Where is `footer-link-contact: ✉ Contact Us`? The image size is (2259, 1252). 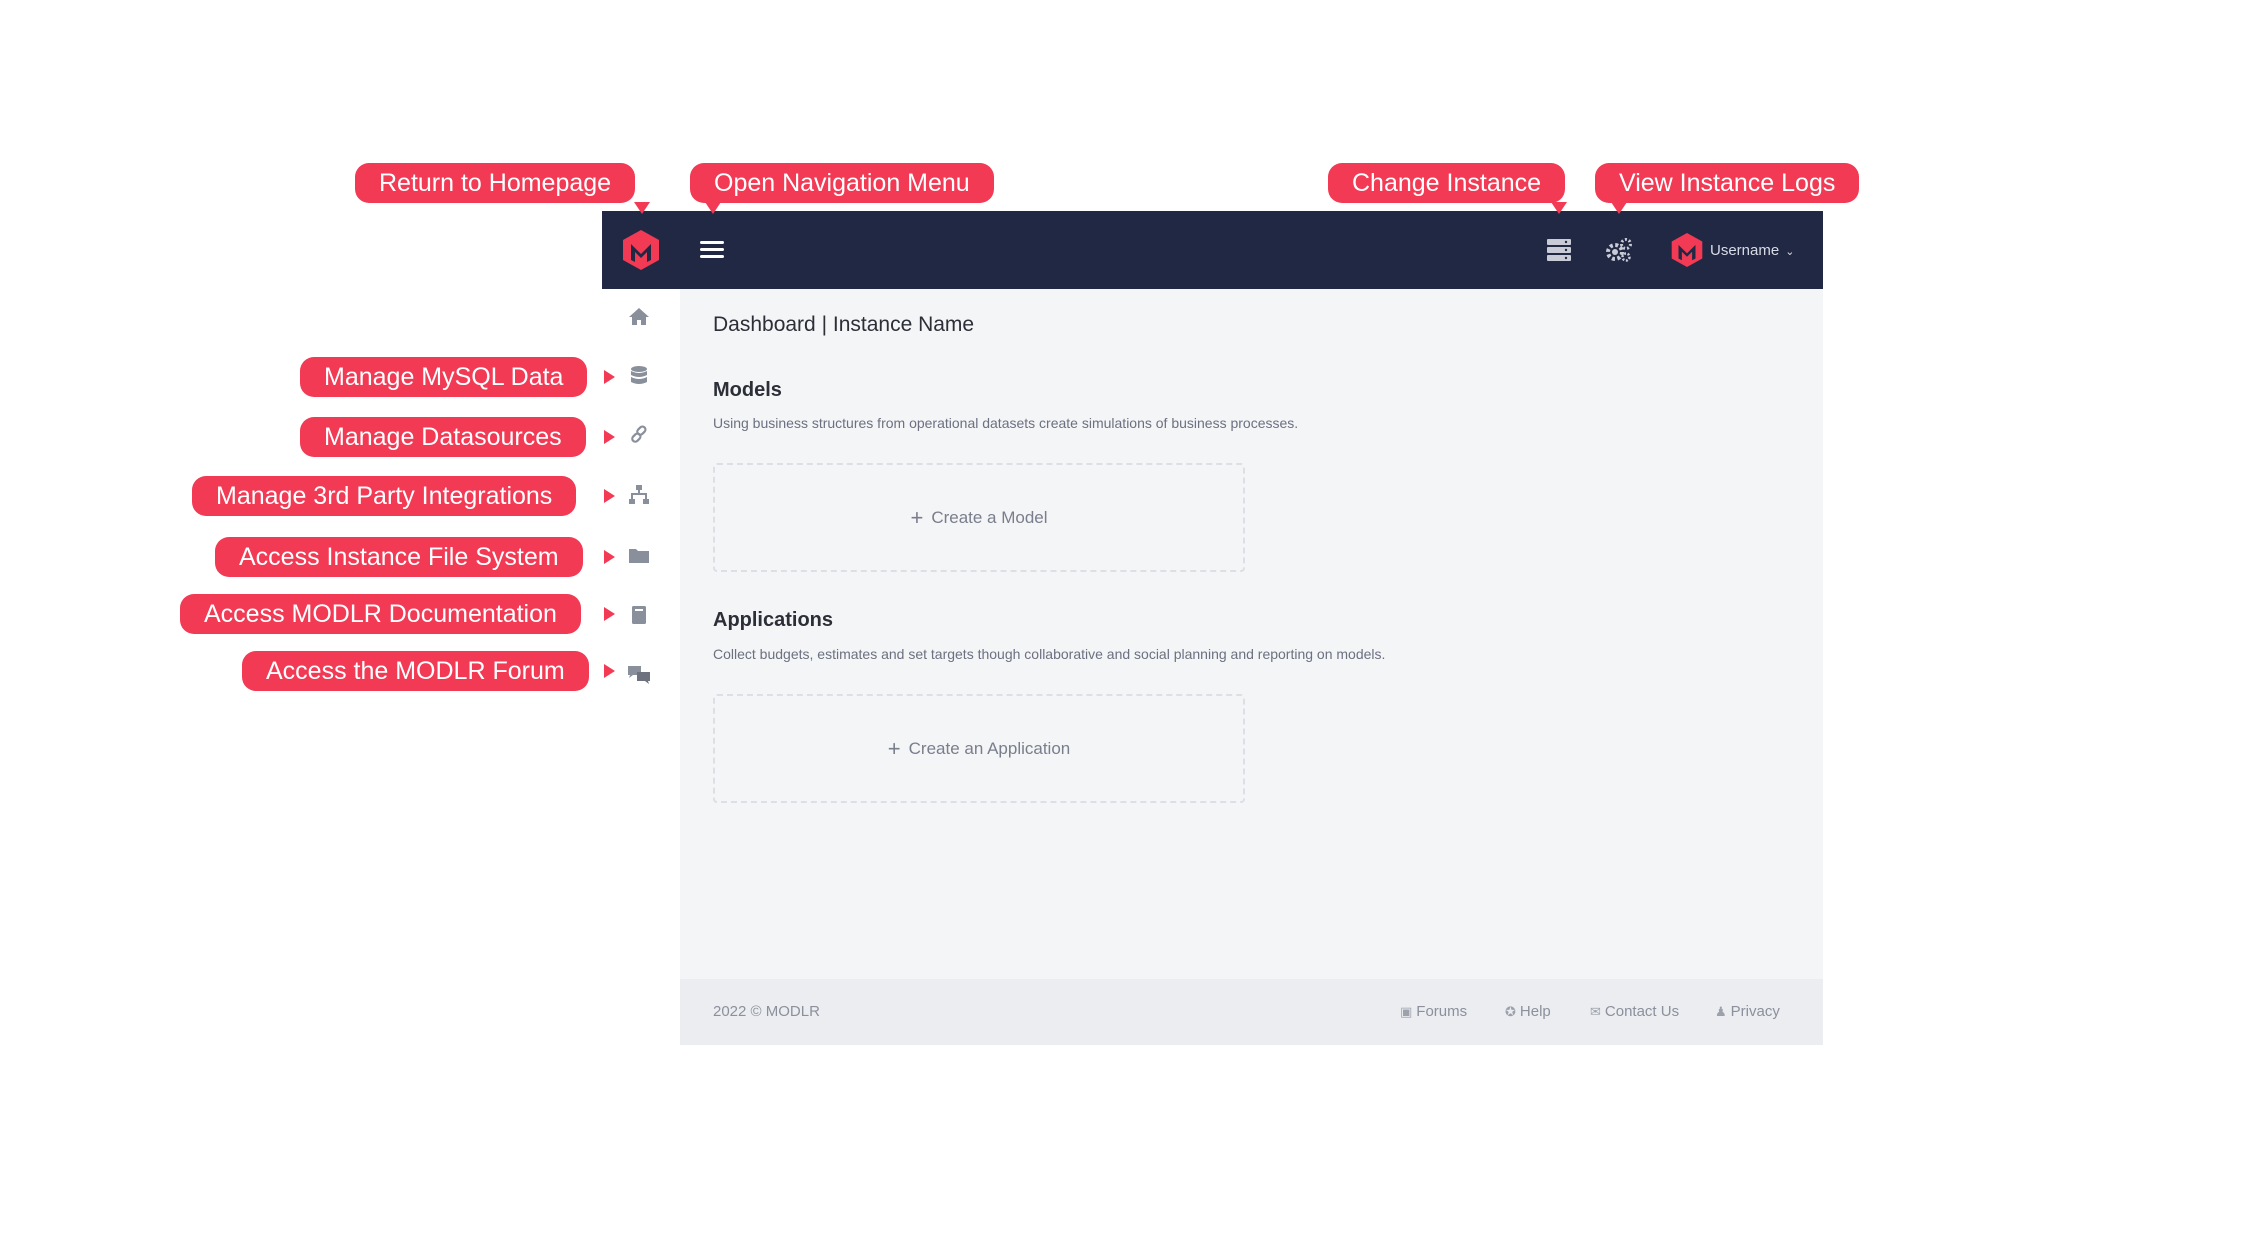 footer-link-contact: ✉ Contact Us is located at coordinates (1634, 1011).